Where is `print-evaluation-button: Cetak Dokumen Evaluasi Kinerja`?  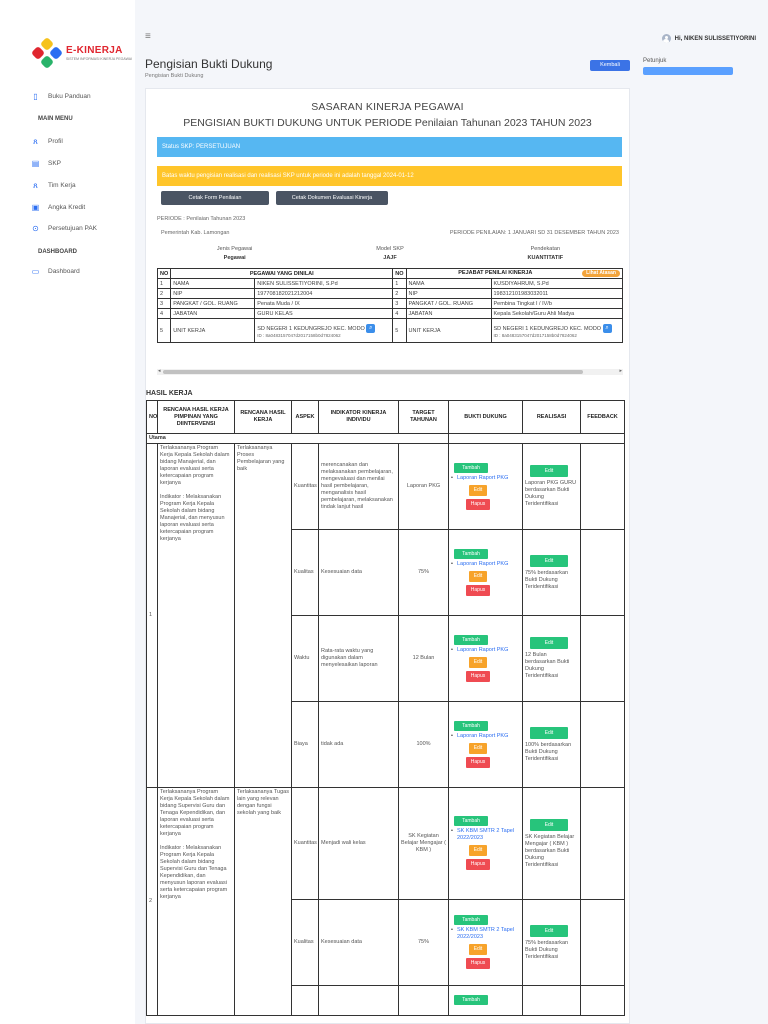
print-evaluation-button: Cetak Dokumen Evaluasi Kinerja is located at coordinates (332, 198).